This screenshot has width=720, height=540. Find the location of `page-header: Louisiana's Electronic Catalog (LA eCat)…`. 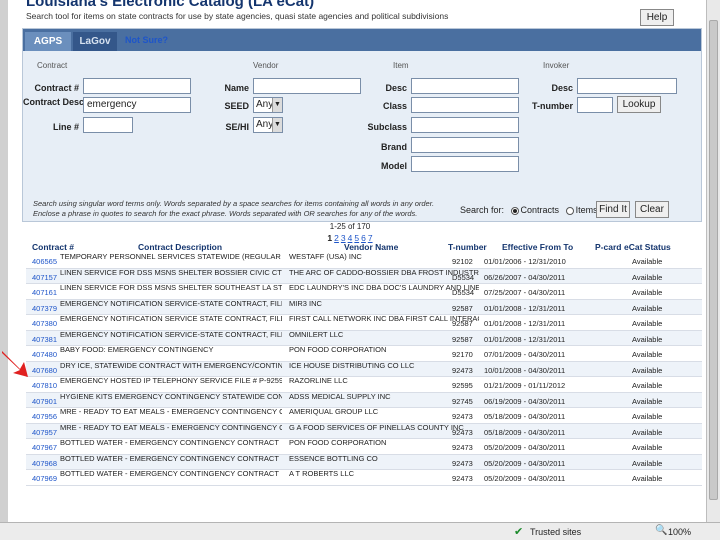

page-header: Louisiana's Electronic Catalog (LA eCat)… is located at coordinates (362, 14).